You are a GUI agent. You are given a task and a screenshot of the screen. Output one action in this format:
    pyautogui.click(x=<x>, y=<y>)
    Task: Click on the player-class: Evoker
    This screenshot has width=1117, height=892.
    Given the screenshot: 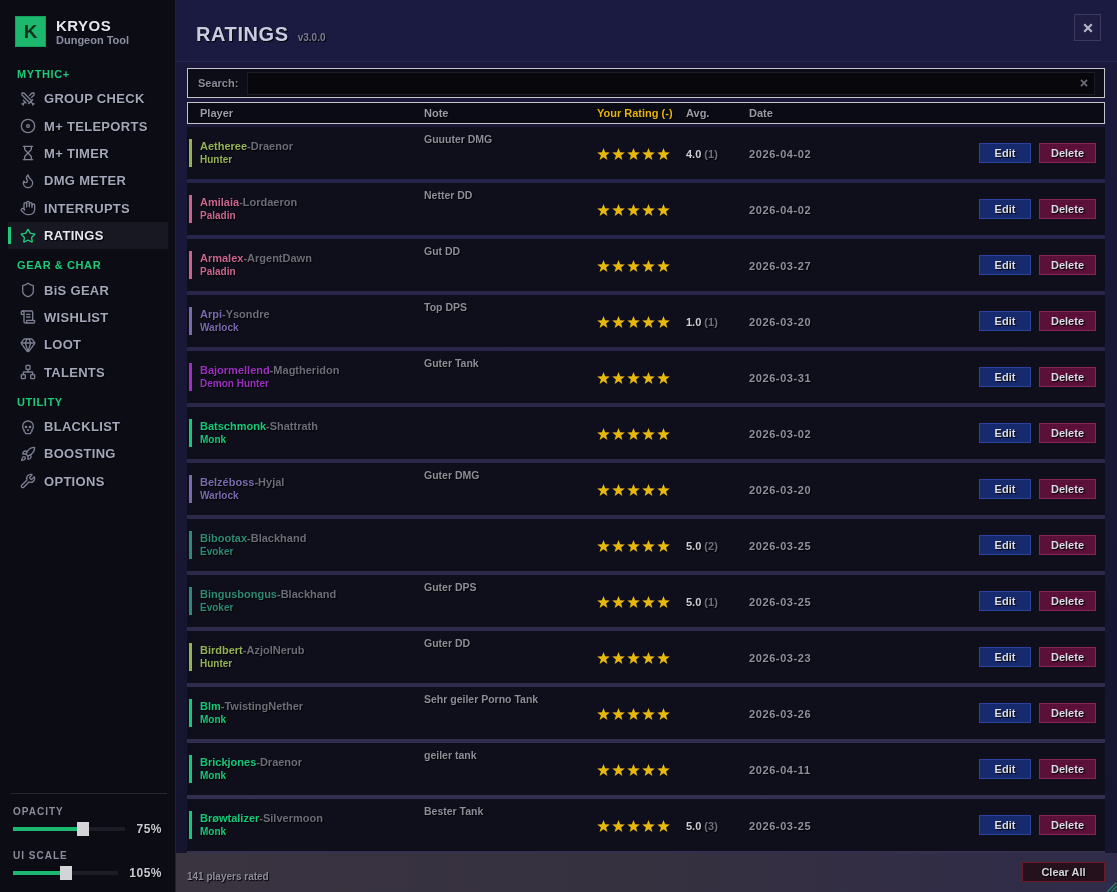 What is the action you would take?
    pyautogui.click(x=217, y=552)
    